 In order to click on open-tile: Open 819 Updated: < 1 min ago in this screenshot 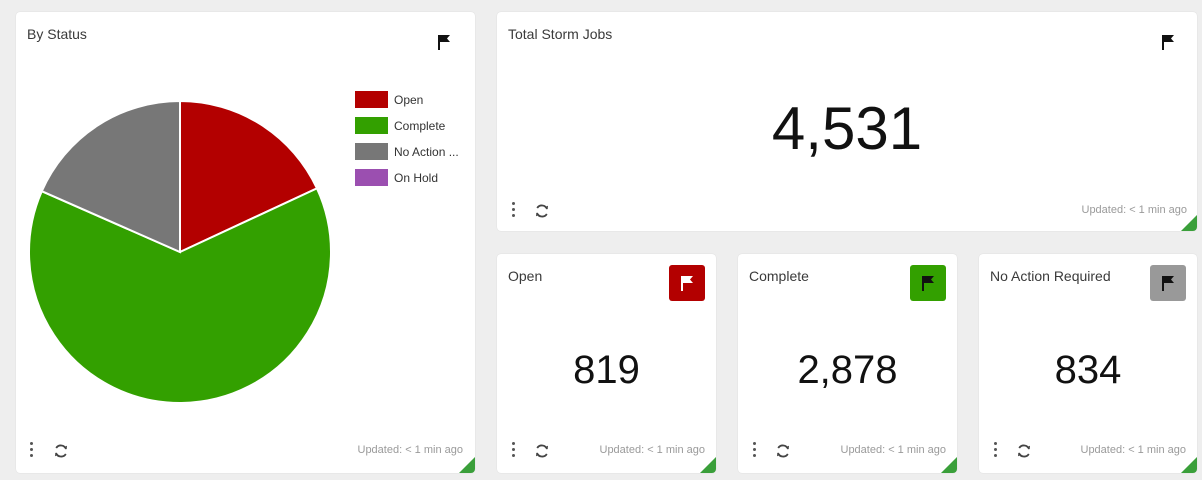, I will do `click(606, 363)`.